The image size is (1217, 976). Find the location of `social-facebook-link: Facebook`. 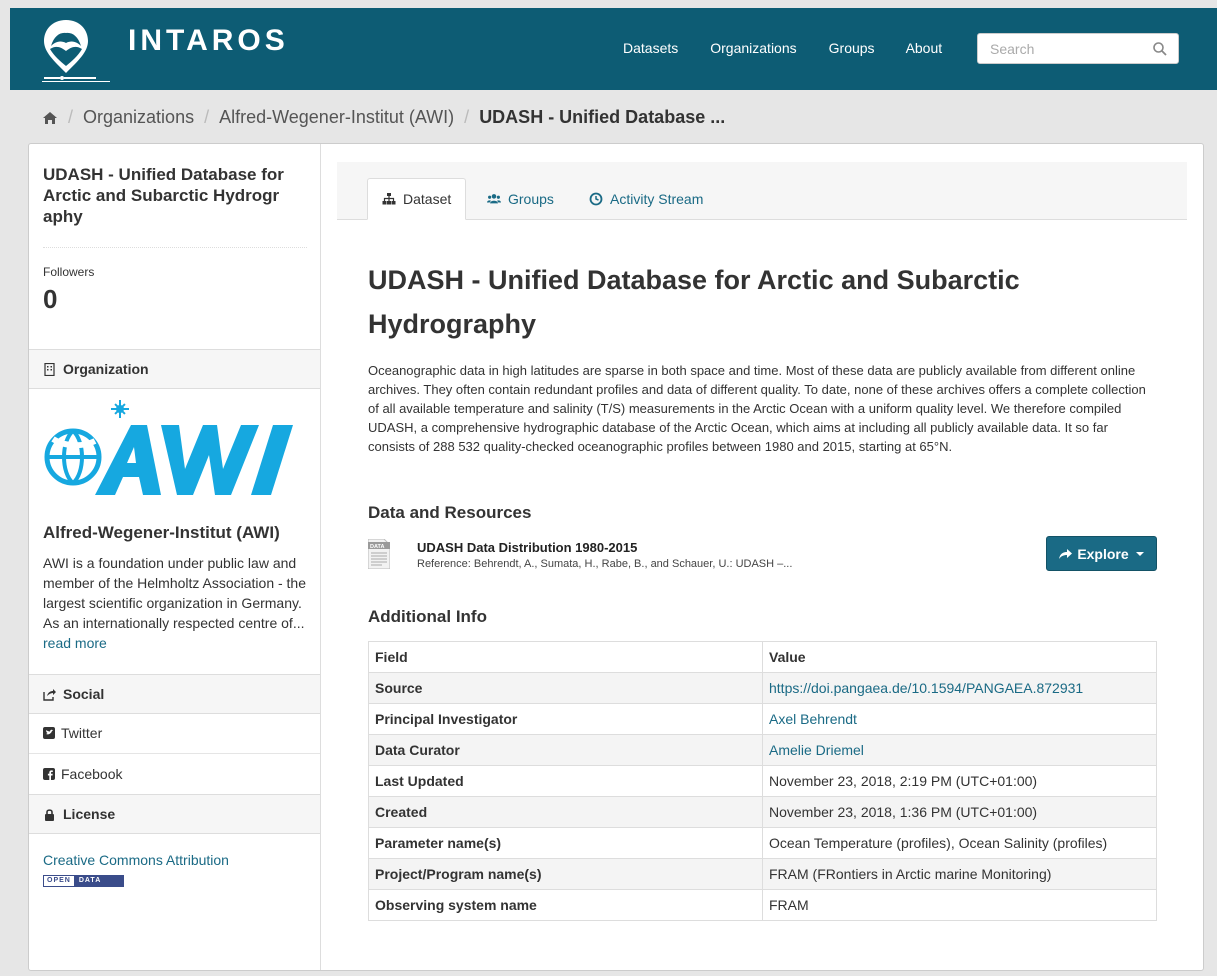

social-facebook-link: Facebook is located at coordinates (82, 774).